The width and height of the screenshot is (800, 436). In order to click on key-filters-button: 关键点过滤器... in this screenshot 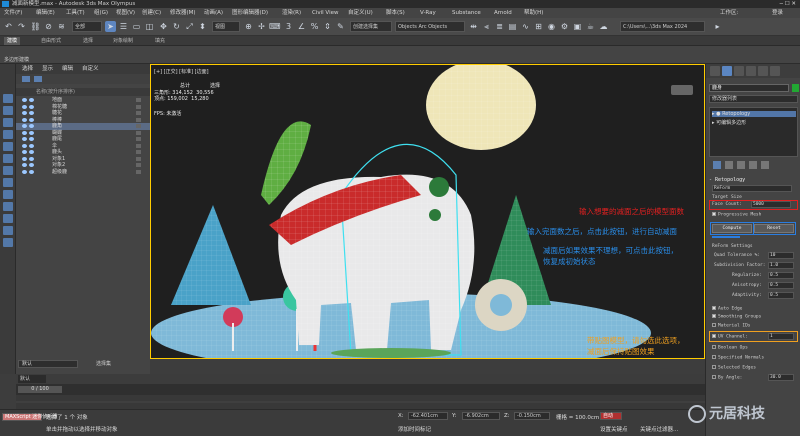, I will do `click(659, 429)`.